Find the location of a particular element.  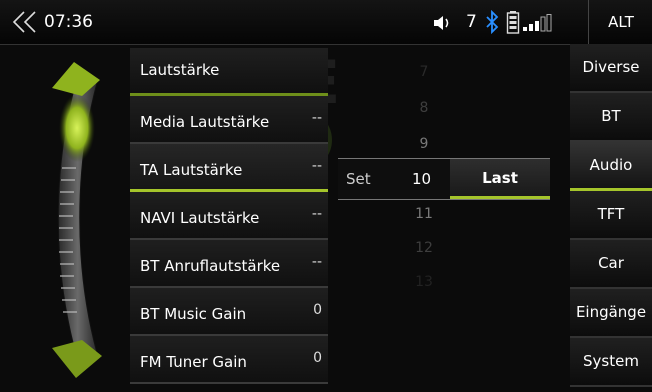

status-bar: 07:36 7 ALT is located at coordinates (326, 22).